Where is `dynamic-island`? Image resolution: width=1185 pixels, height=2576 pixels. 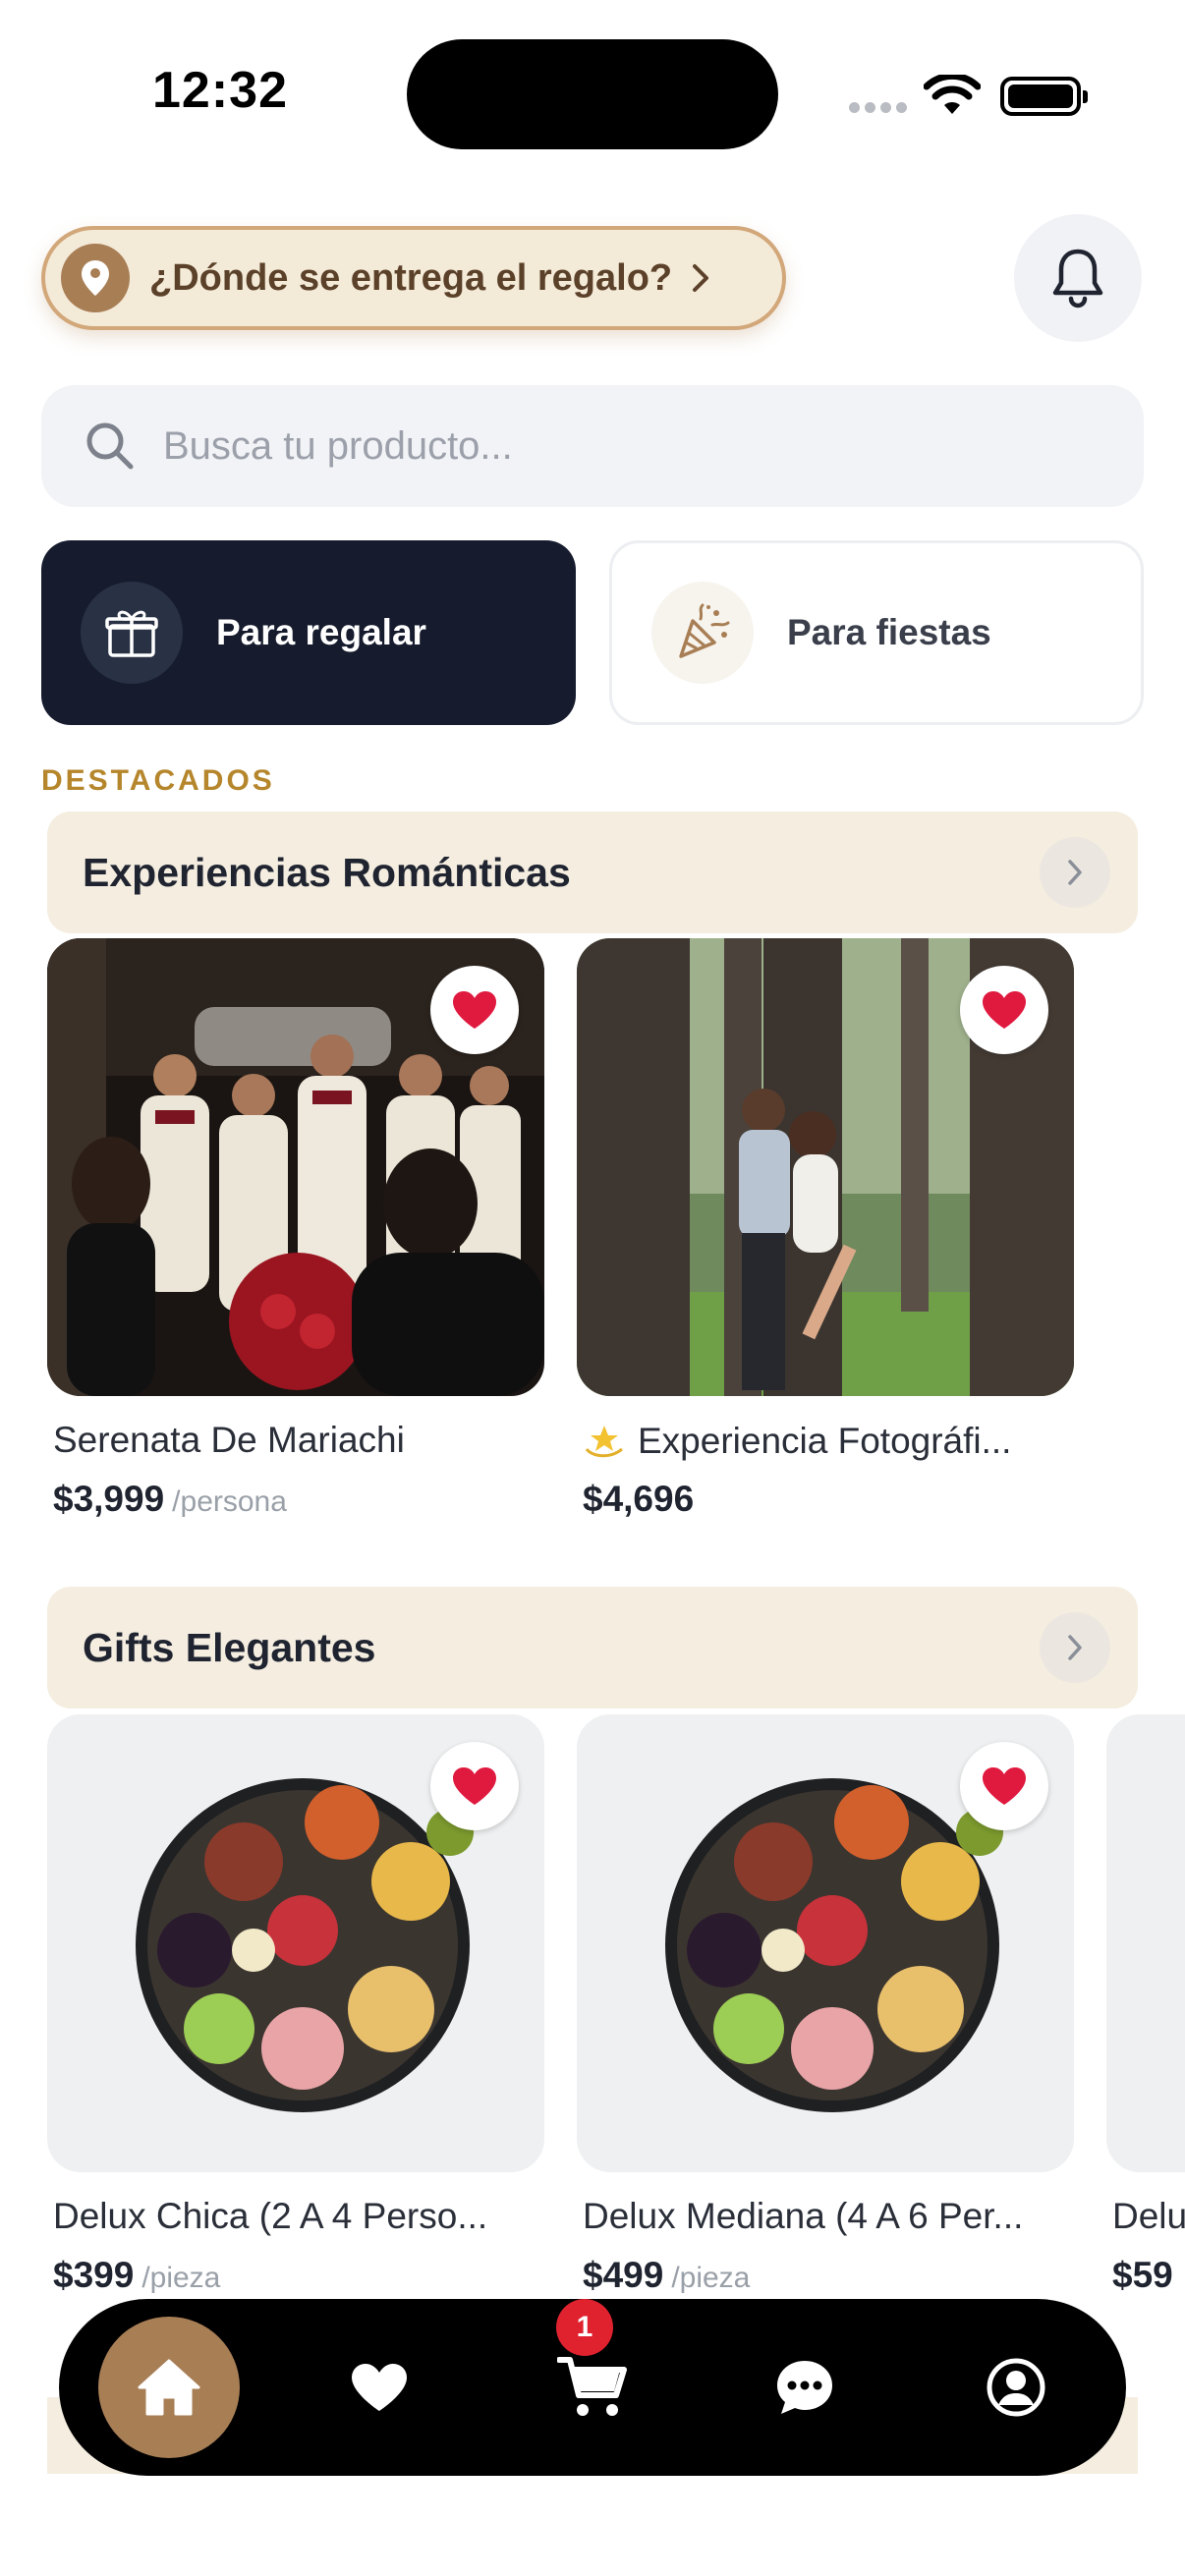
dynamic-island is located at coordinates (592, 94).